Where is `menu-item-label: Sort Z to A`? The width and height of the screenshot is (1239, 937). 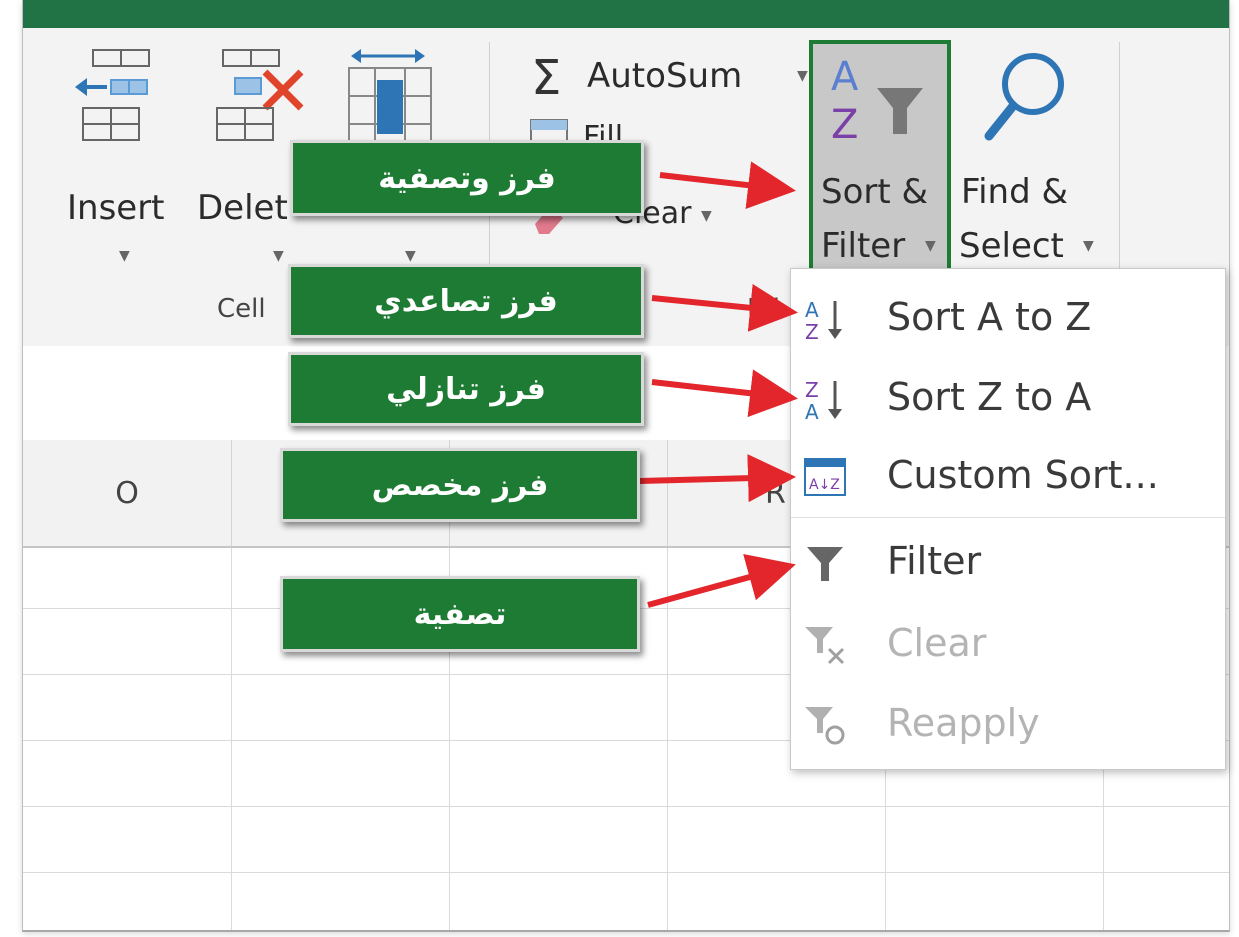 menu-item-label: Sort Z to A is located at coordinates (989, 397).